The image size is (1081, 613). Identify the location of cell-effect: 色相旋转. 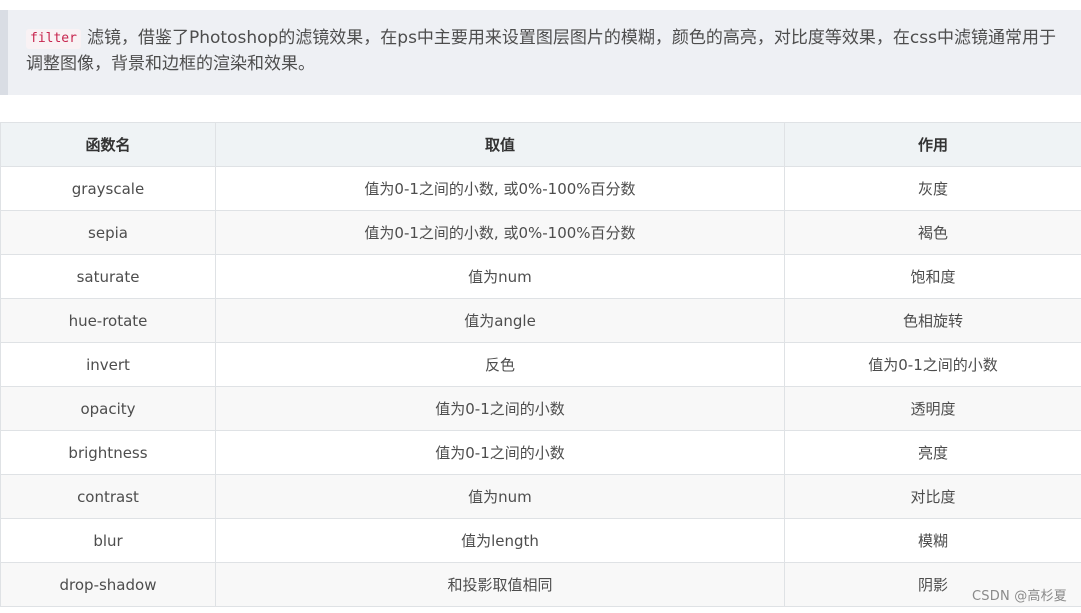
(932, 320).